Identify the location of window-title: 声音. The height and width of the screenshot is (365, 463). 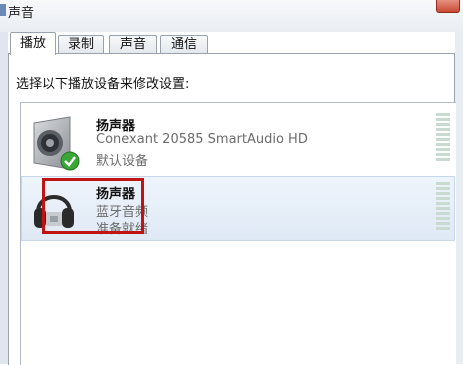
(21, 13).